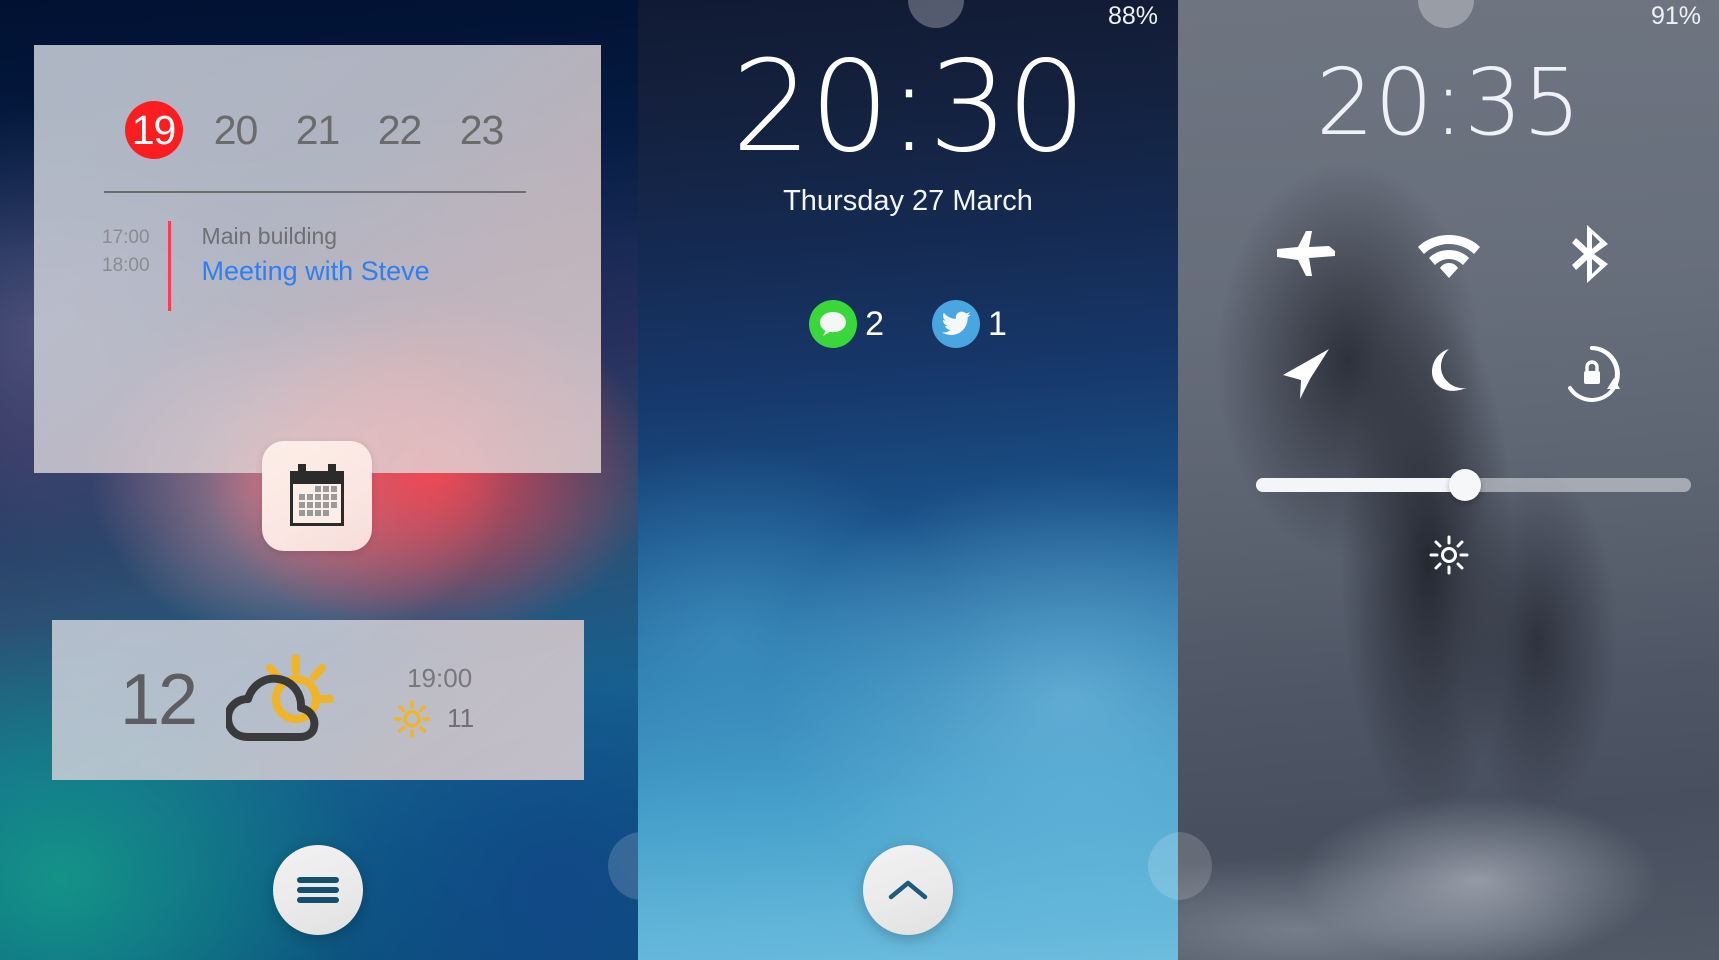 Image resolution: width=1719 pixels, height=960 pixels. What do you see at coordinates (874, 323) in the screenshot?
I see `messages-count: 2` at bounding box center [874, 323].